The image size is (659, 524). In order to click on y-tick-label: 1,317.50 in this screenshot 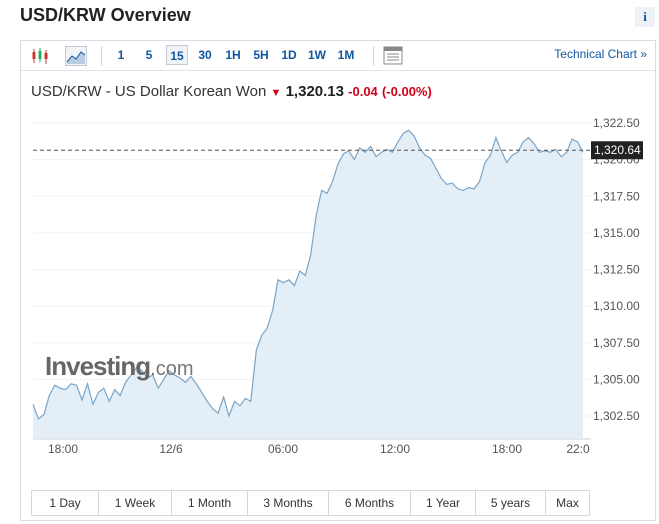, I will do `click(616, 196)`.